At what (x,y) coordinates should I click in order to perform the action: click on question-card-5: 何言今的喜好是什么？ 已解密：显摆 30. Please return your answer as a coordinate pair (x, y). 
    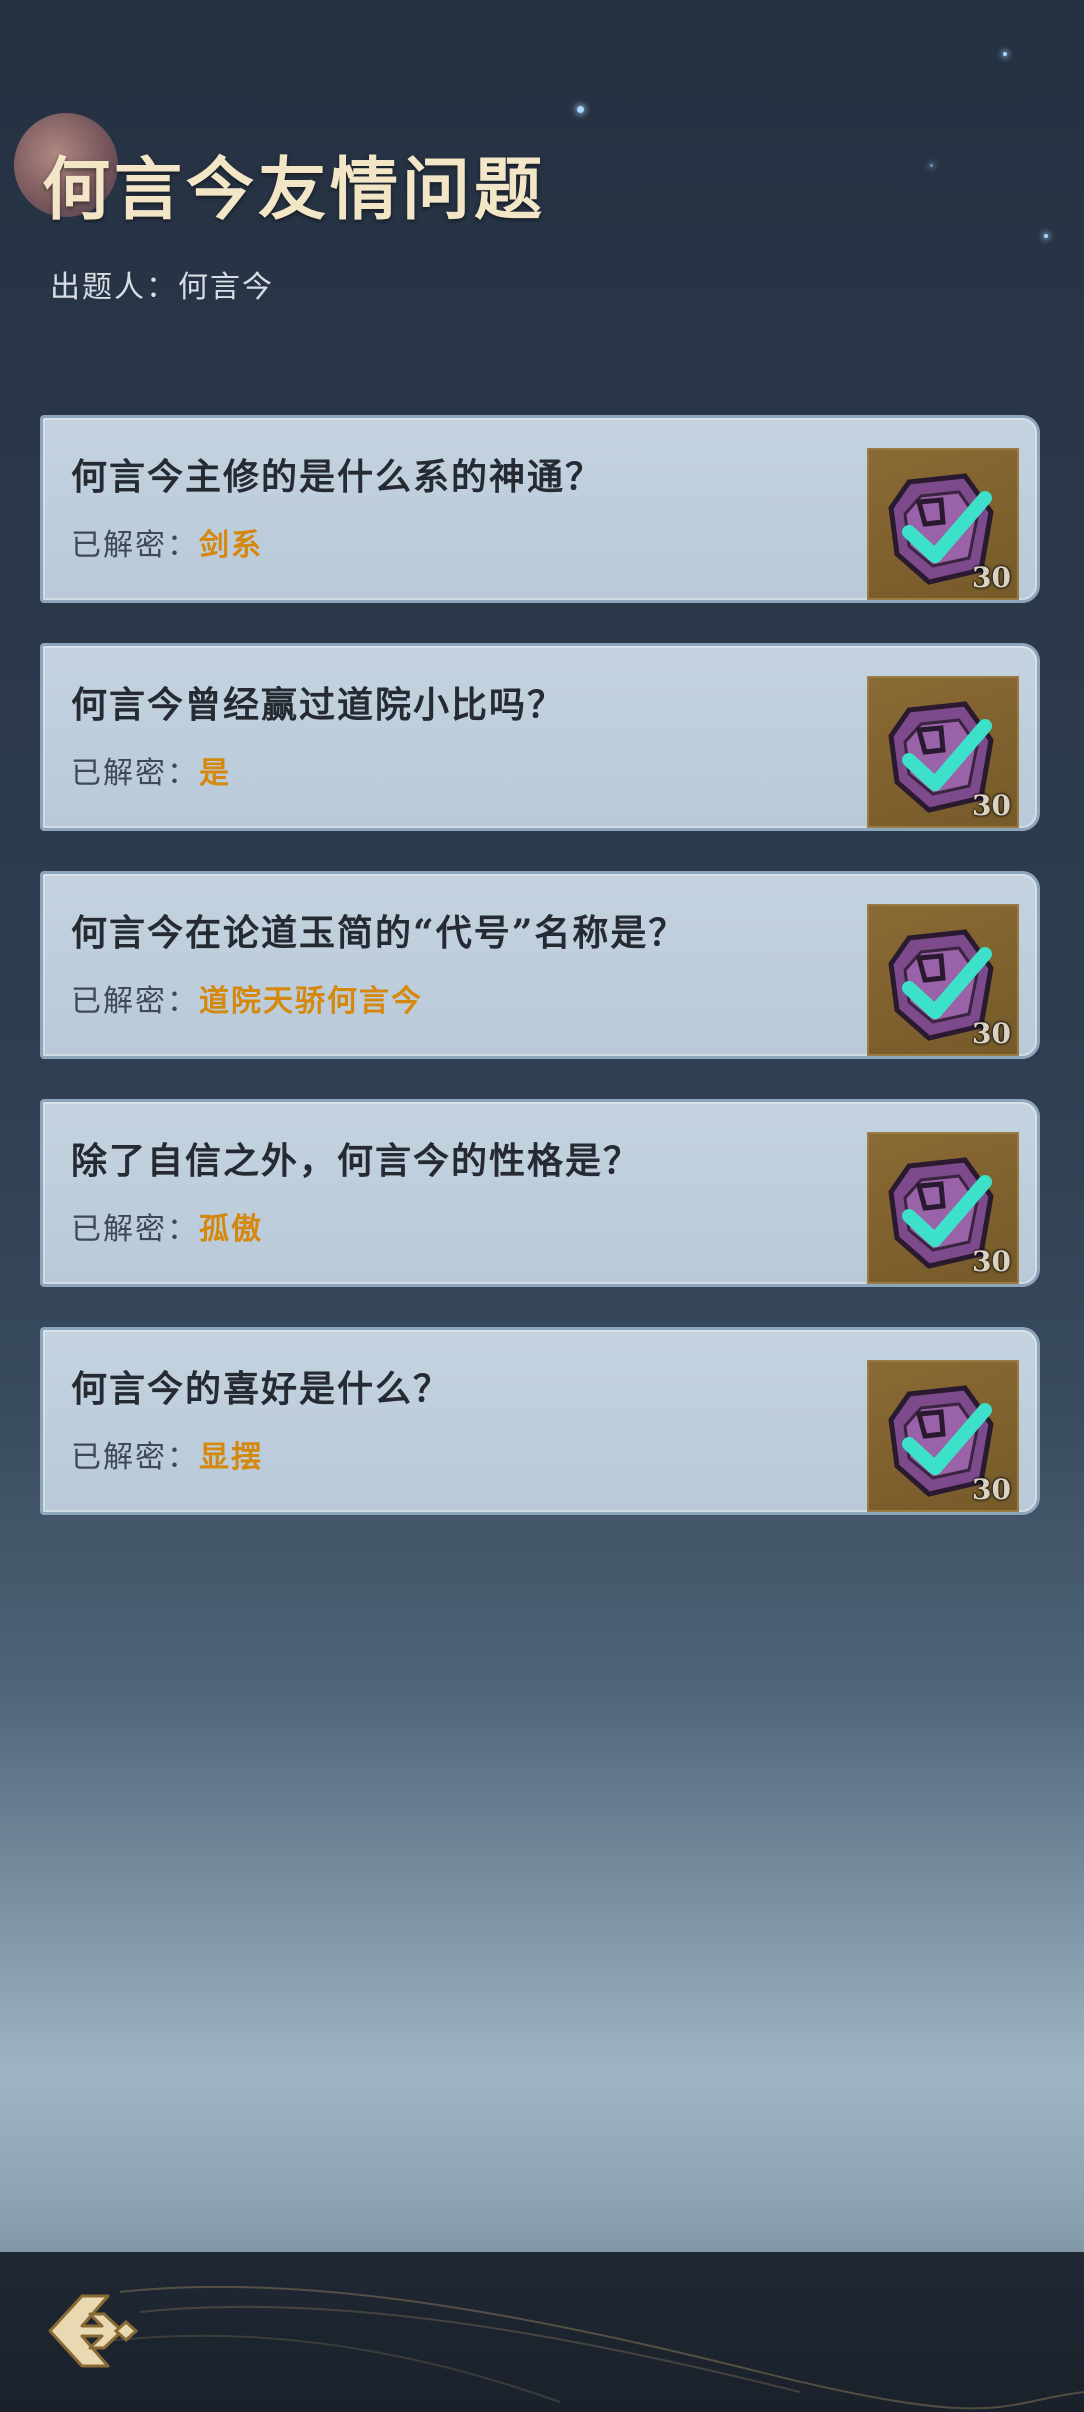
    Looking at the image, I should click on (540, 1421).